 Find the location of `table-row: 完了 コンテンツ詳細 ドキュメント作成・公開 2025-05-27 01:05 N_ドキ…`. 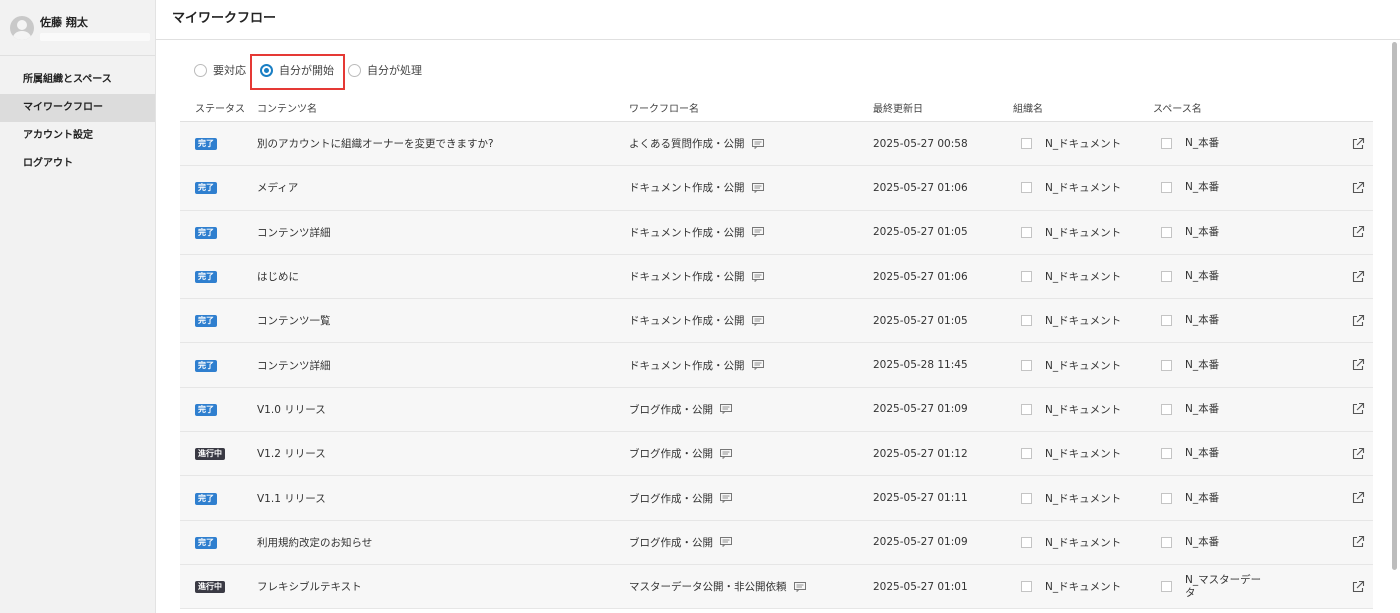

table-row: 完了 コンテンツ詳細 ドキュメント作成・公開 2025-05-27 01:05 N_ドキ… is located at coordinates (776, 232).